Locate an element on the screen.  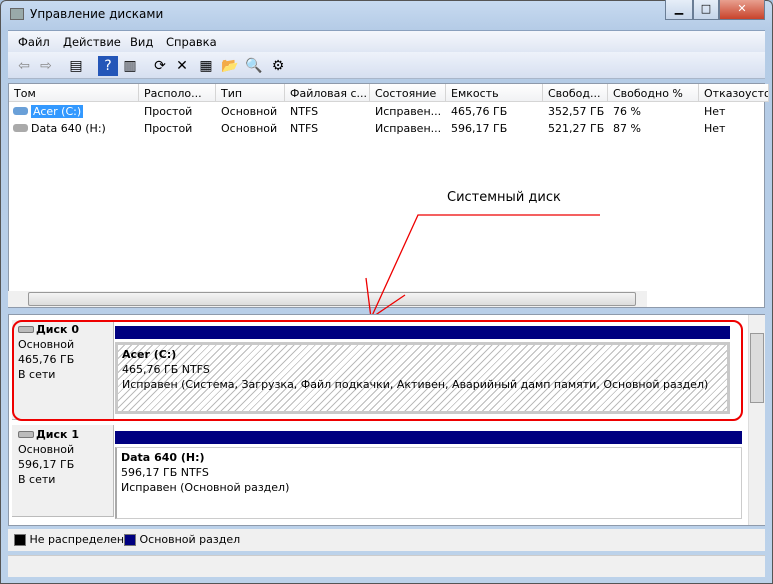
status-bar is located at coordinates (386, 566).